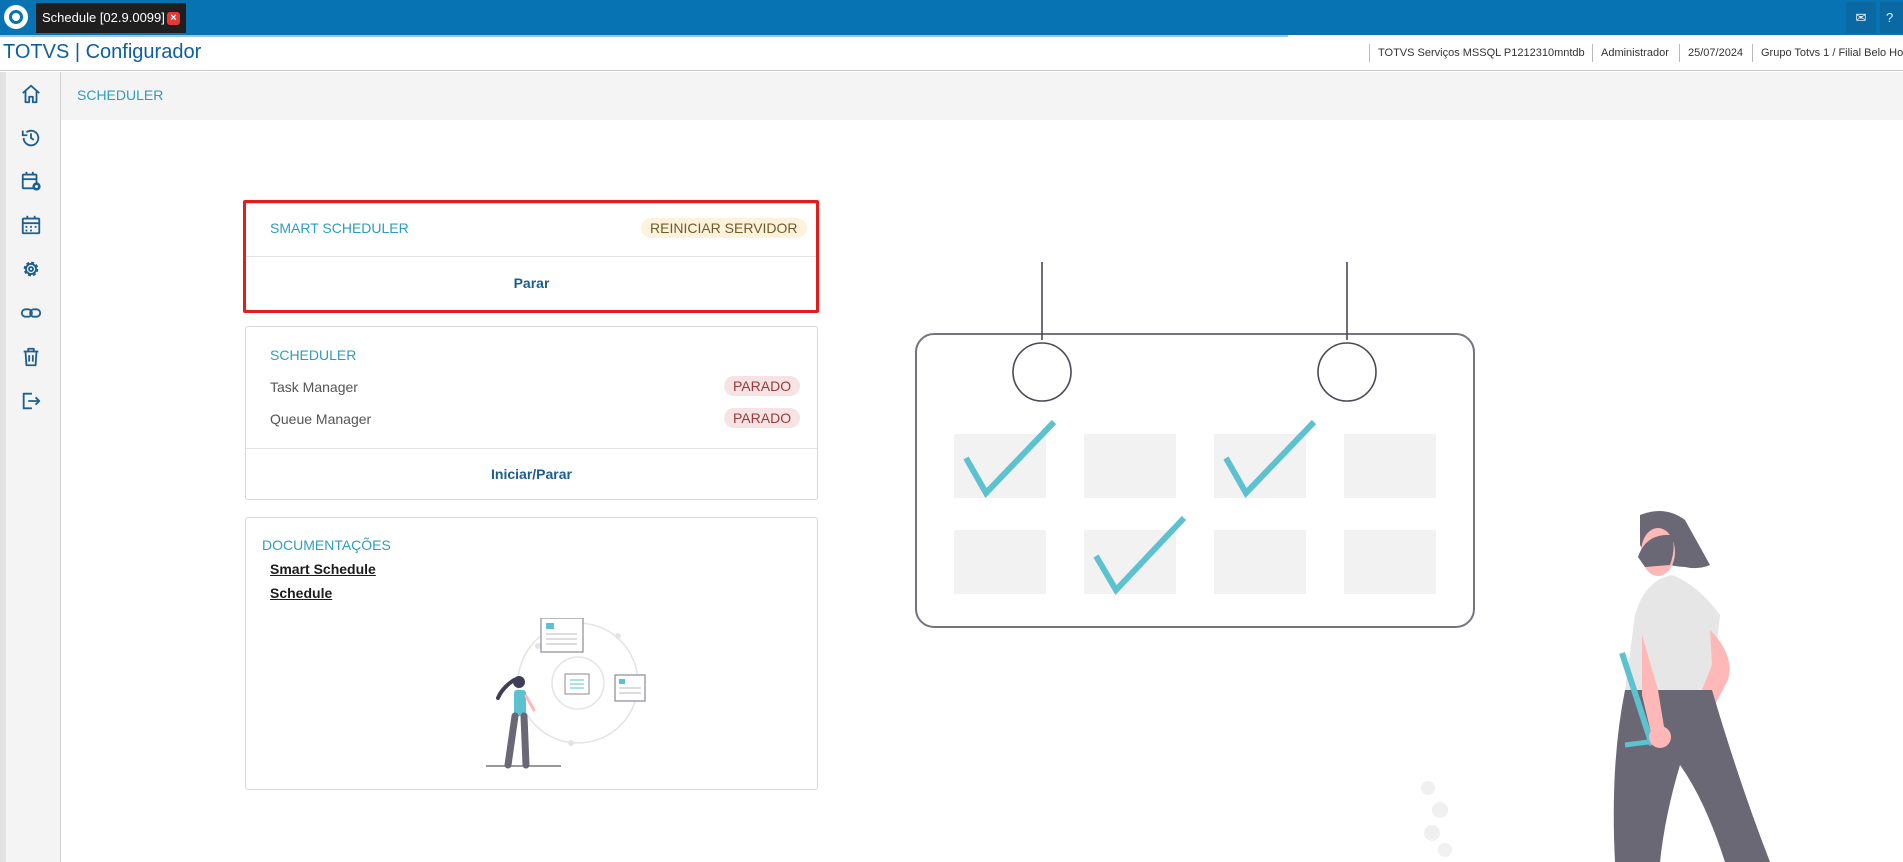 The width and height of the screenshot is (1903, 862). I want to click on tab-schedule: Schedule [02.9.0099] ×, so click(111, 18).